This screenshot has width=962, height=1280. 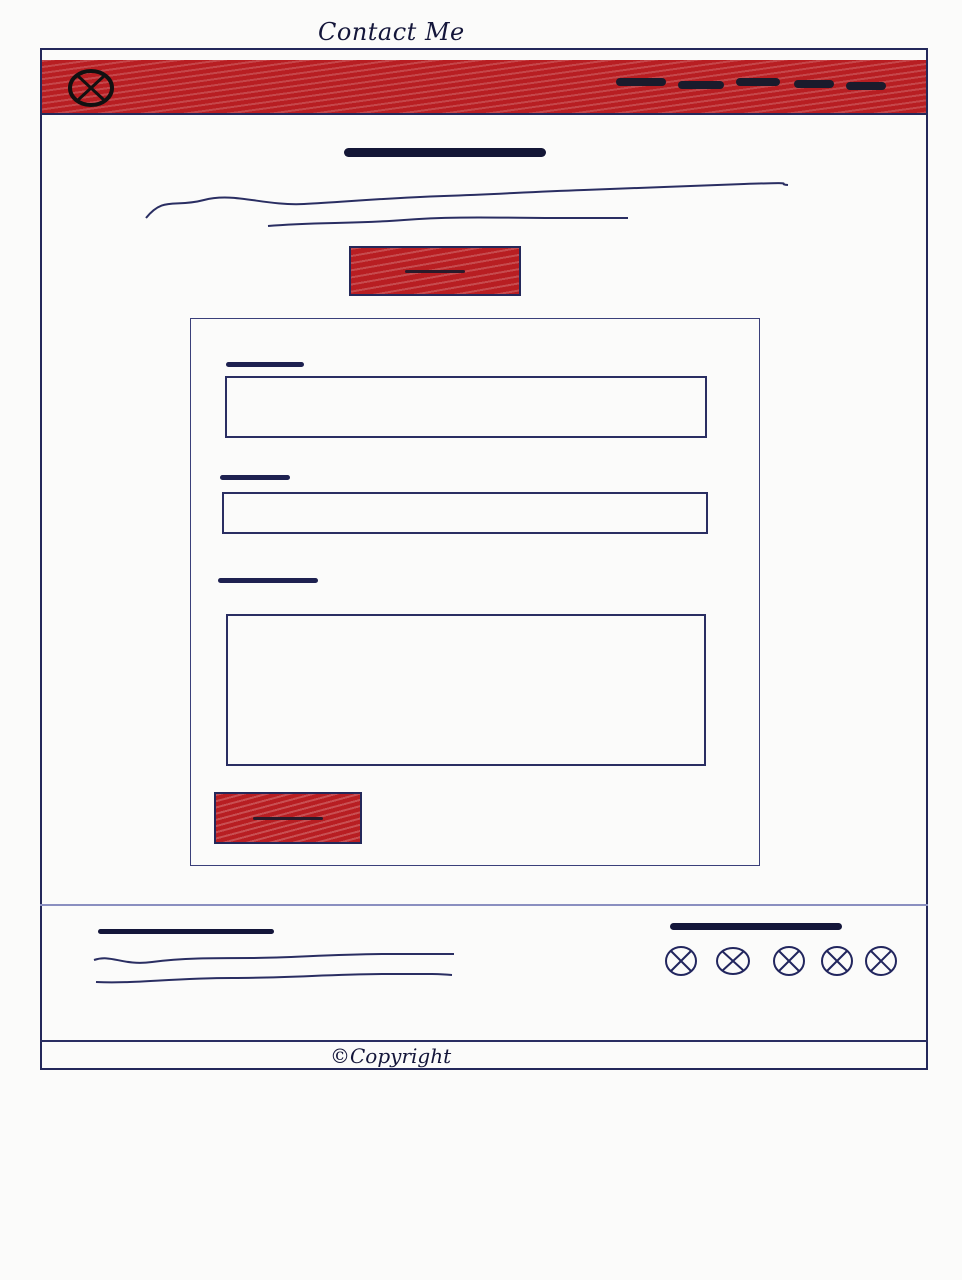 What do you see at coordinates (186, 931) in the screenshot?
I see `footer-about-heading` at bounding box center [186, 931].